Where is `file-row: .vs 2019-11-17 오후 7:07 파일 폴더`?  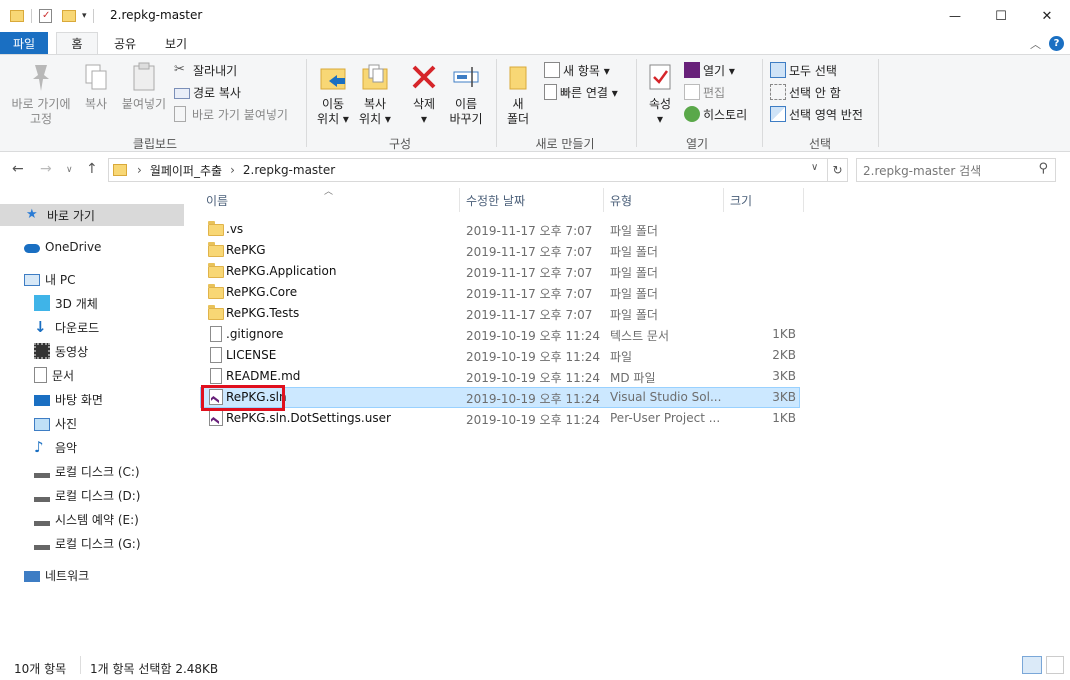 file-row: .vs 2019-11-17 오후 7:07 파일 폴더 is located at coordinates (500, 229).